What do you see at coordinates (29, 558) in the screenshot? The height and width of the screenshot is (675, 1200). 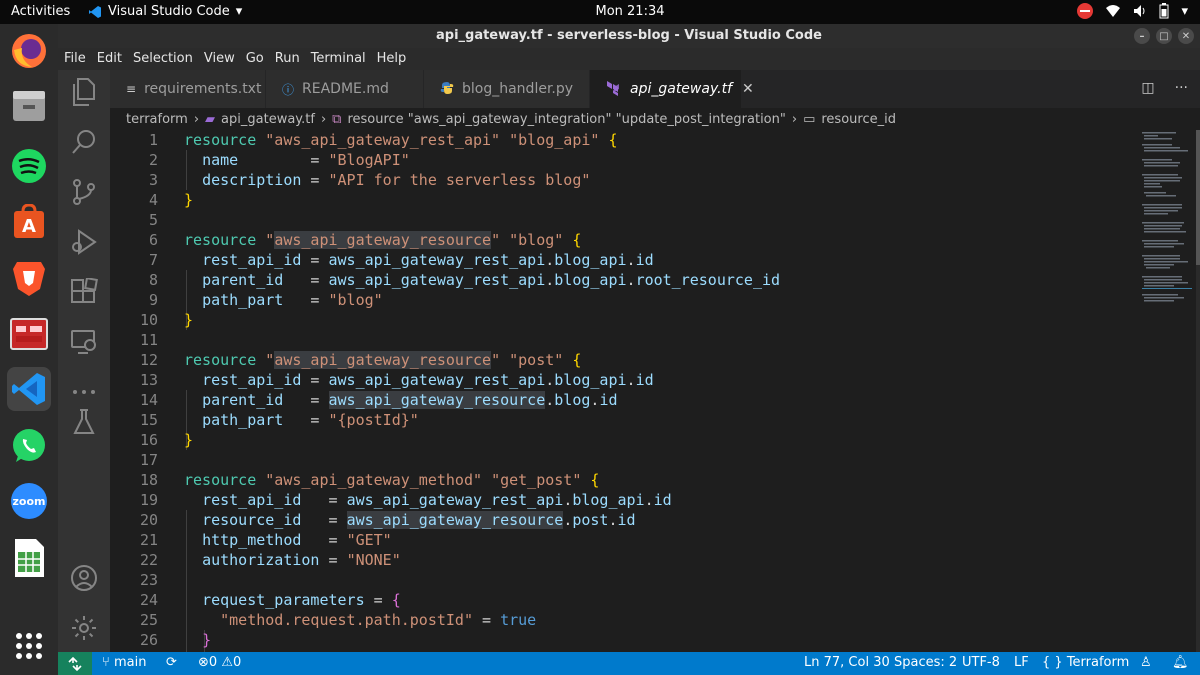 I see `spreadsheet-icon` at bounding box center [29, 558].